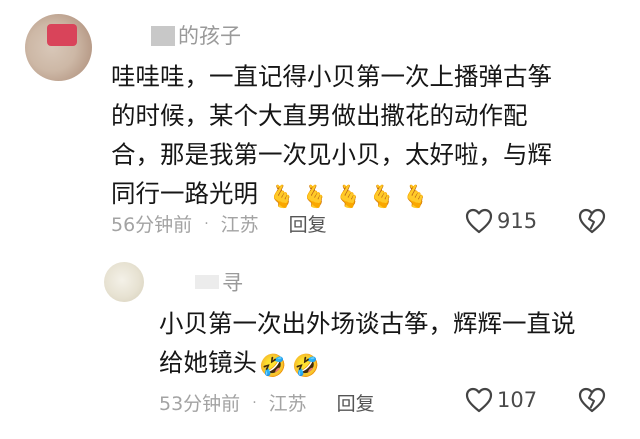 The image size is (640, 439). What do you see at coordinates (517, 400) in the screenshot?
I see `like-count: 107` at bounding box center [517, 400].